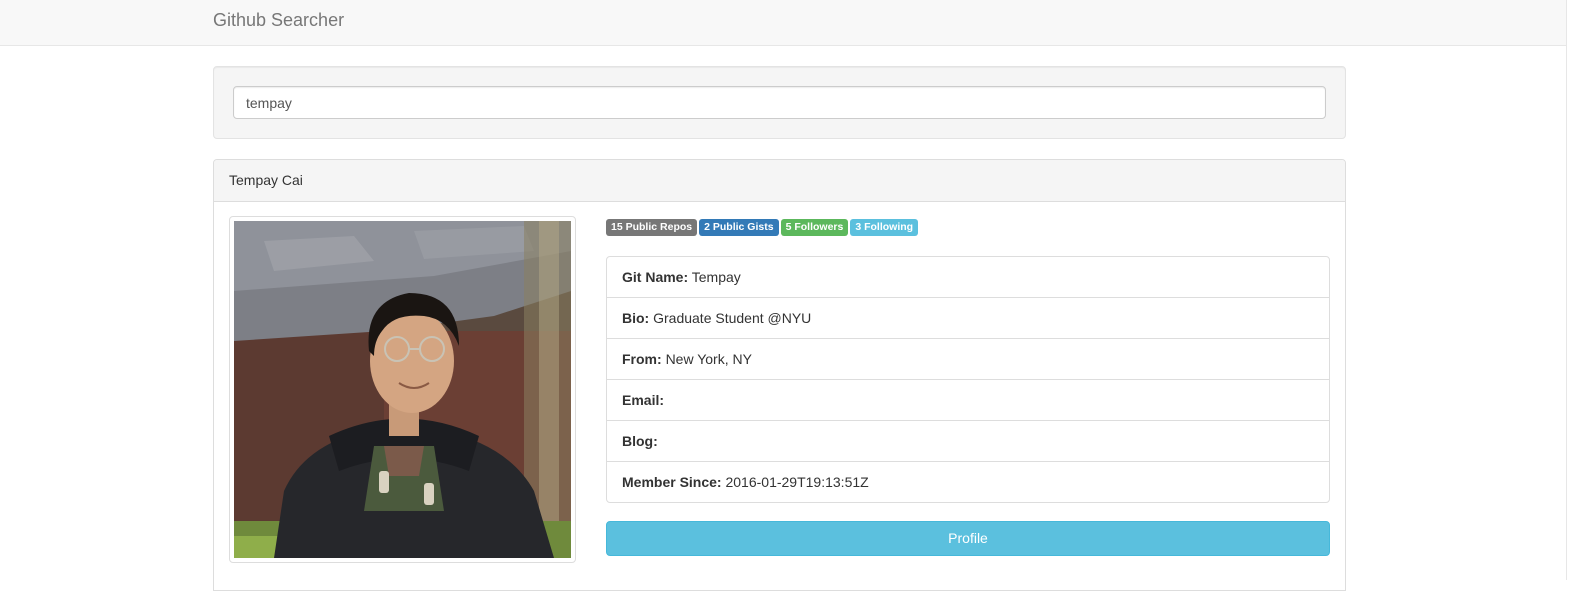  Describe the element at coordinates (266, 180) in the screenshot. I see `profile-name: Tempay Cai` at that location.